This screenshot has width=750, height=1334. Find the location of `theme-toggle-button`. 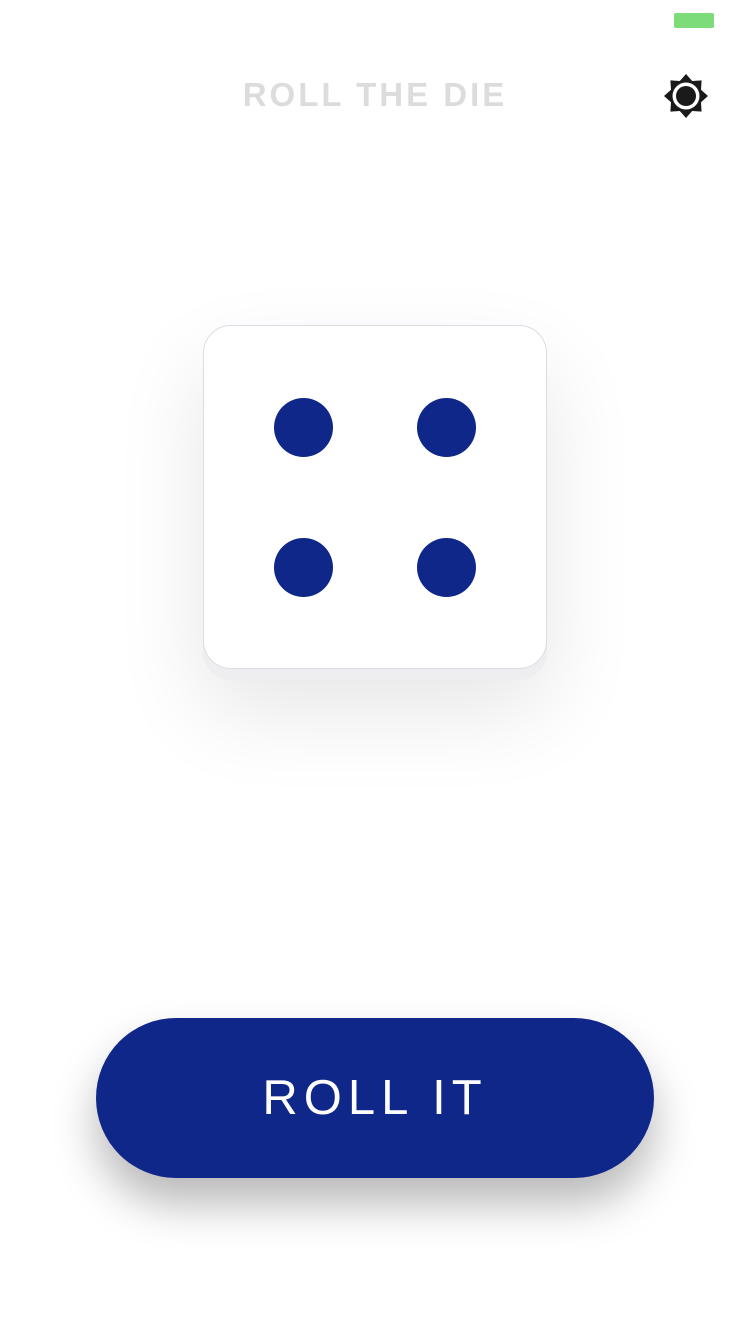

theme-toggle-button is located at coordinates (686, 96).